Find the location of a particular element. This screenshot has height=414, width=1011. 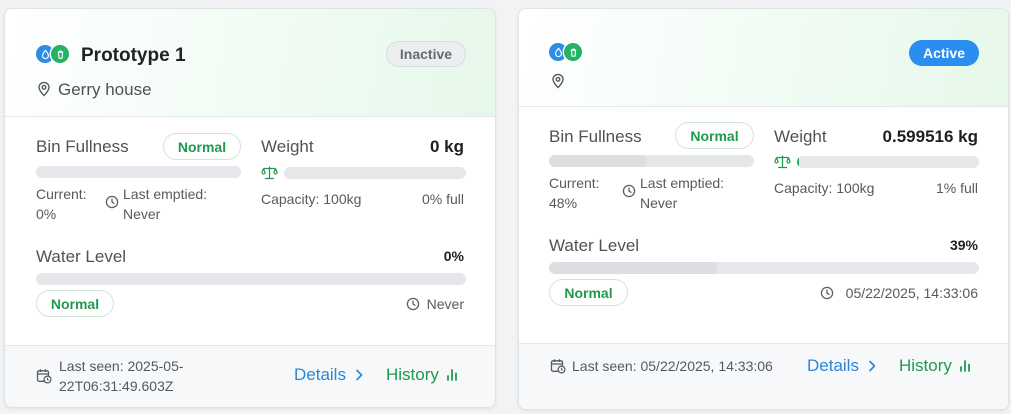

water-updated-time: Never is located at coordinates (445, 304).